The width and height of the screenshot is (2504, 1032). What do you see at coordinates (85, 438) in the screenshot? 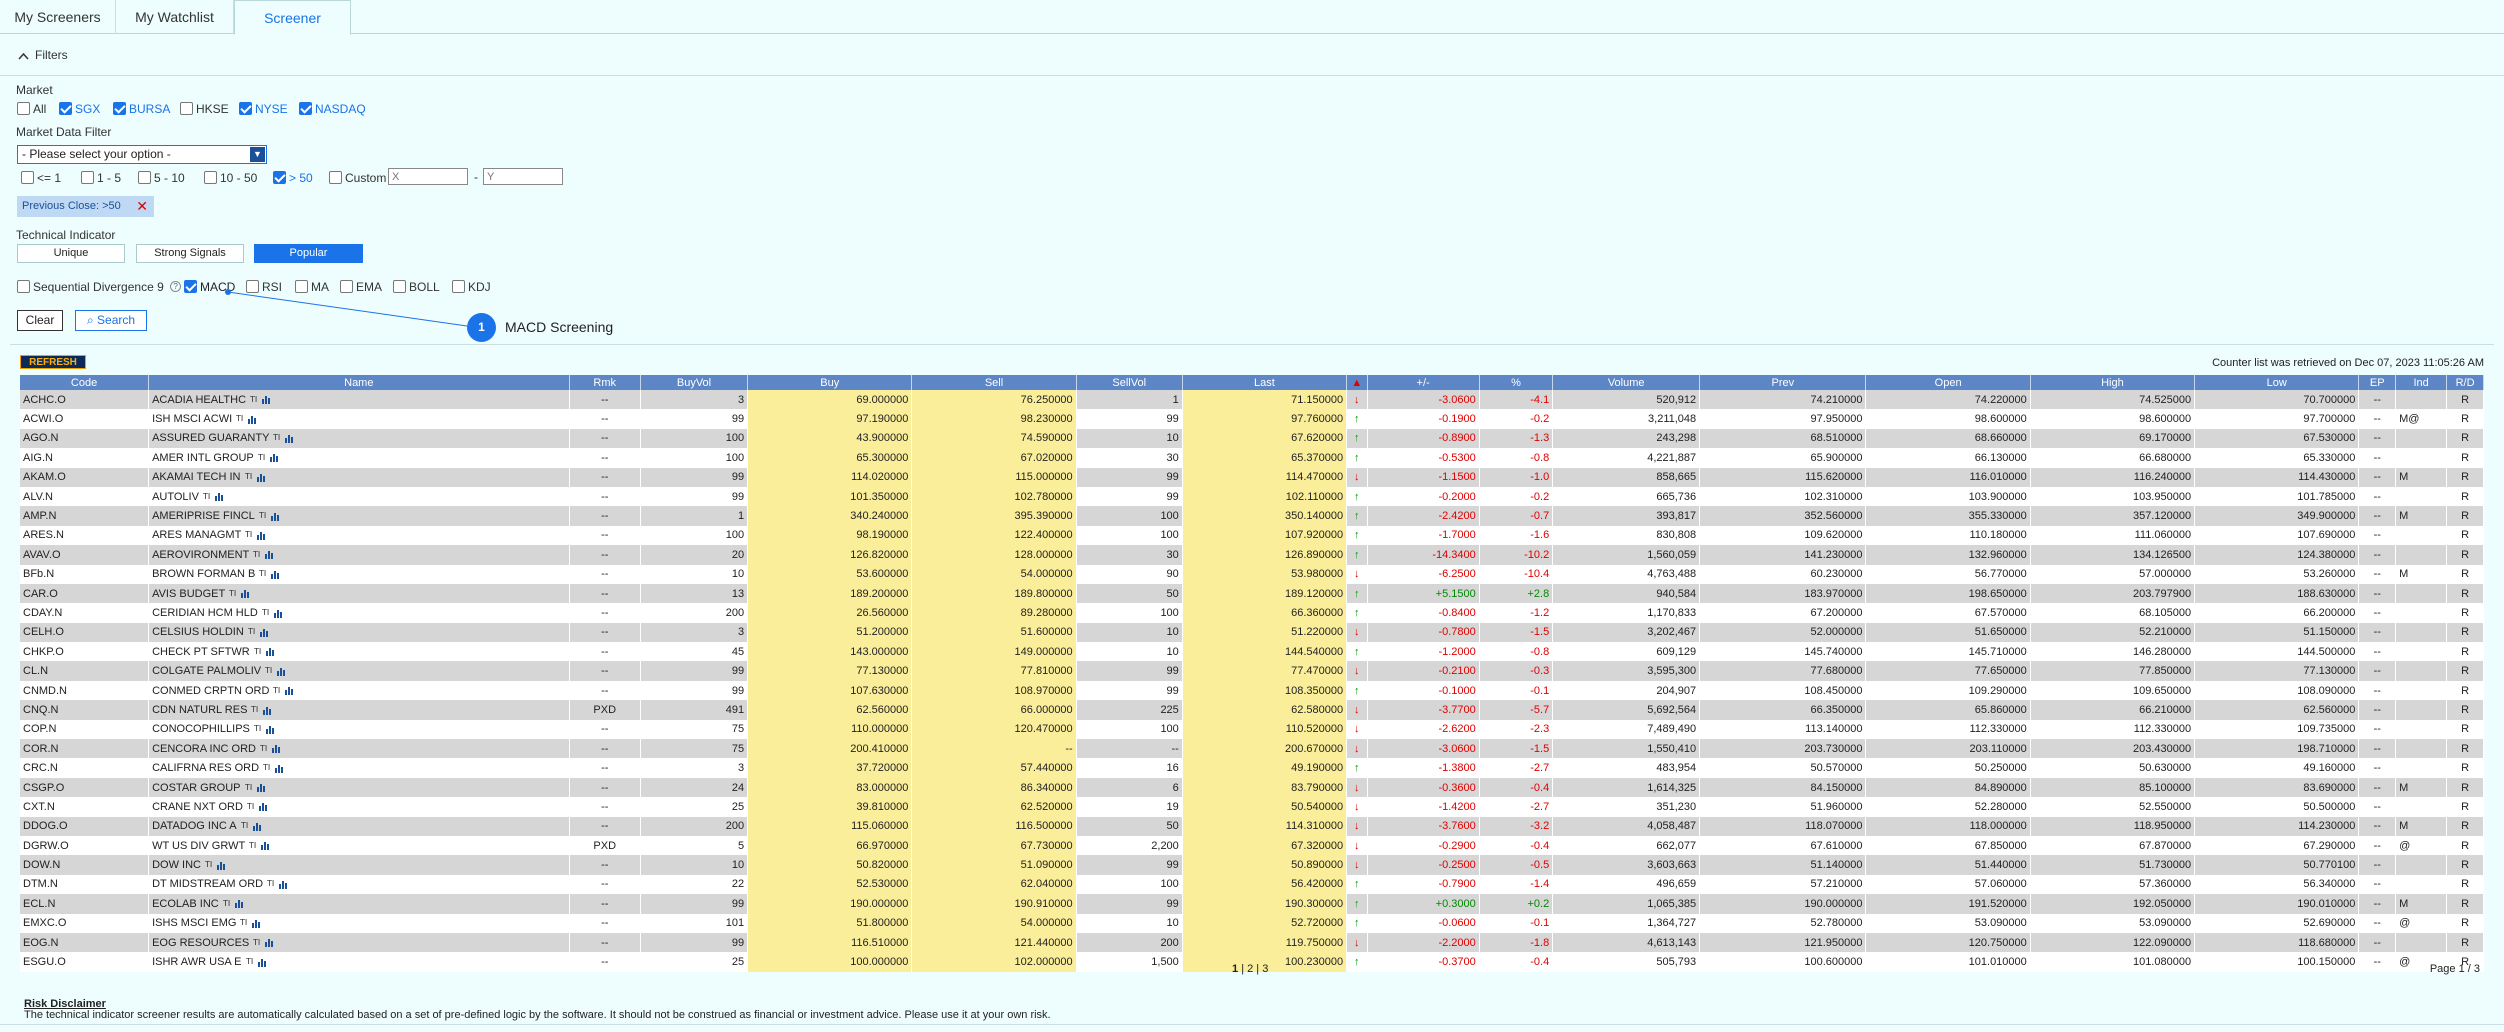
I see `cell-code: AGO.N` at bounding box center [85, 438].